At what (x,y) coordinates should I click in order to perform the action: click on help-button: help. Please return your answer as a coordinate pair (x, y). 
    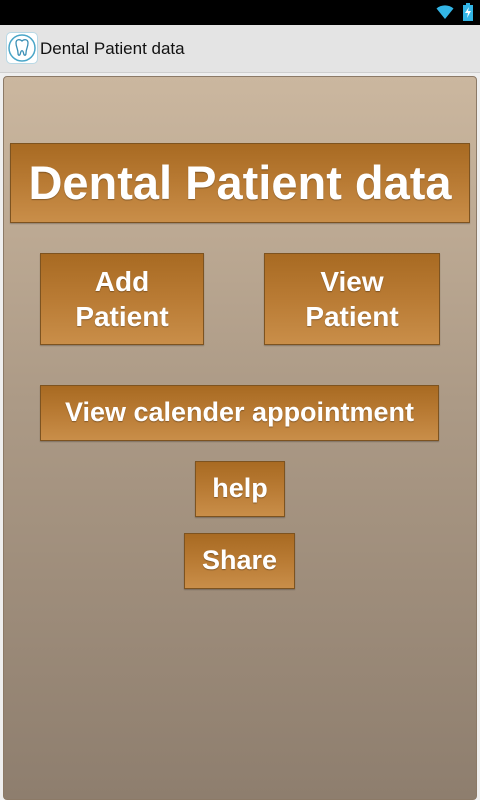
    Looking at the image, I should click on (240, 489).